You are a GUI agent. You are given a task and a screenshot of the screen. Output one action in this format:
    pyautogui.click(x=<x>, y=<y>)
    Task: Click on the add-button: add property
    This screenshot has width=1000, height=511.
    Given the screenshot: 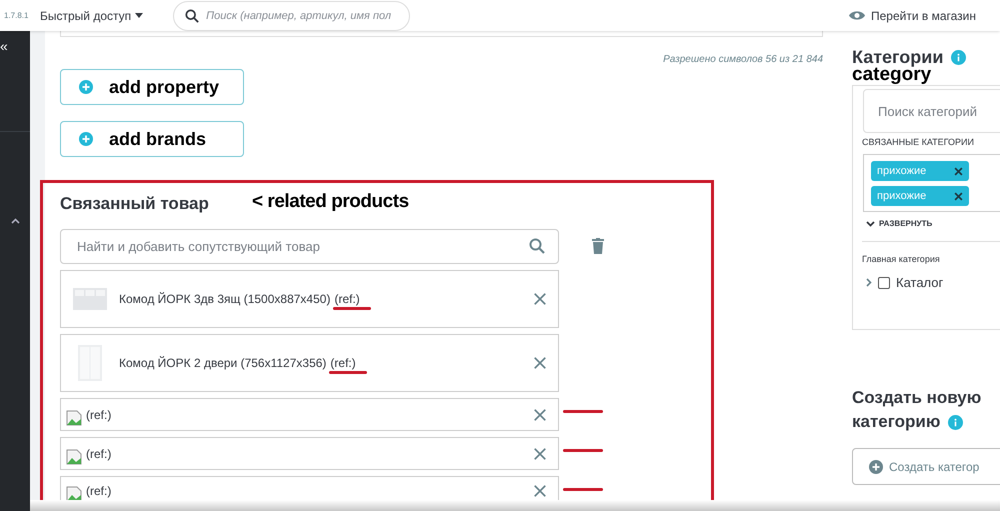 What is the action you would take?
    pyautogui.click(x=152, y=87)
    